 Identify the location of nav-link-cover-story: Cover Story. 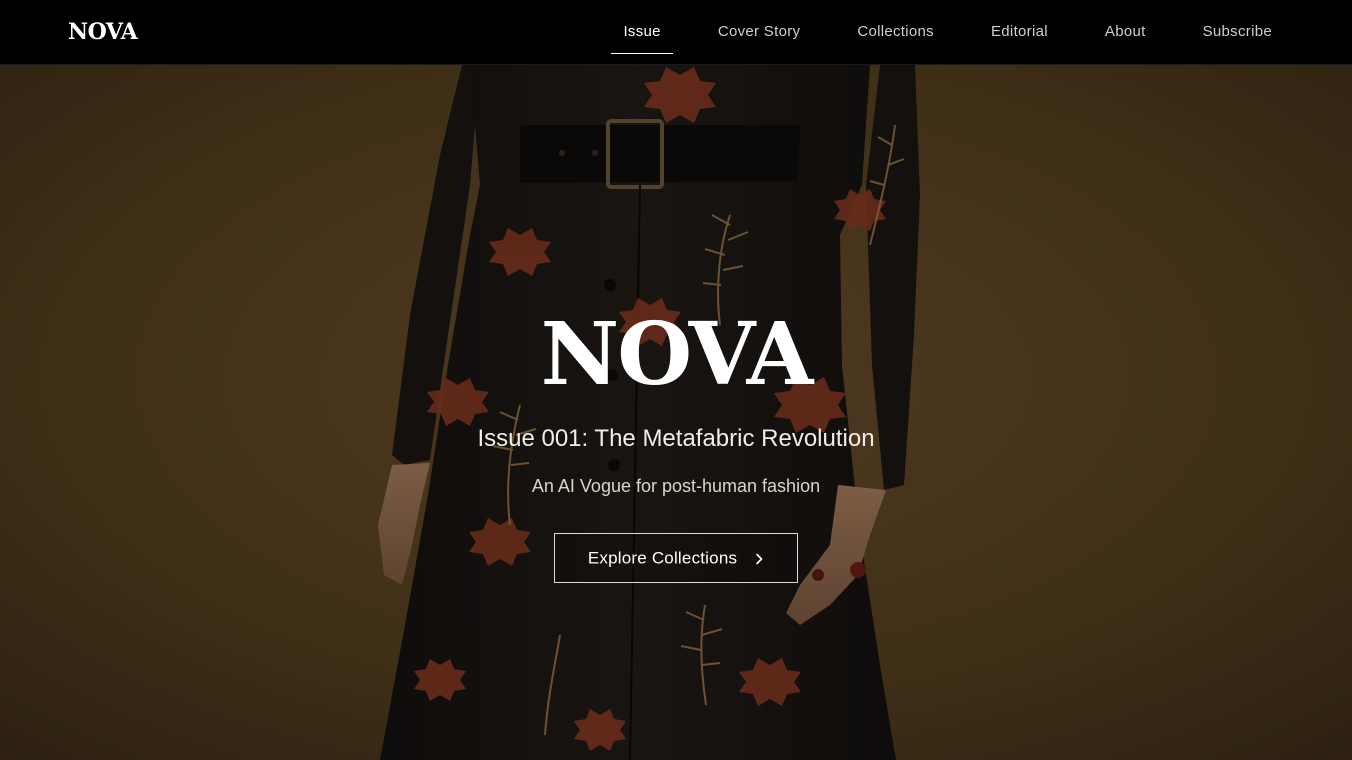
(759, 32).